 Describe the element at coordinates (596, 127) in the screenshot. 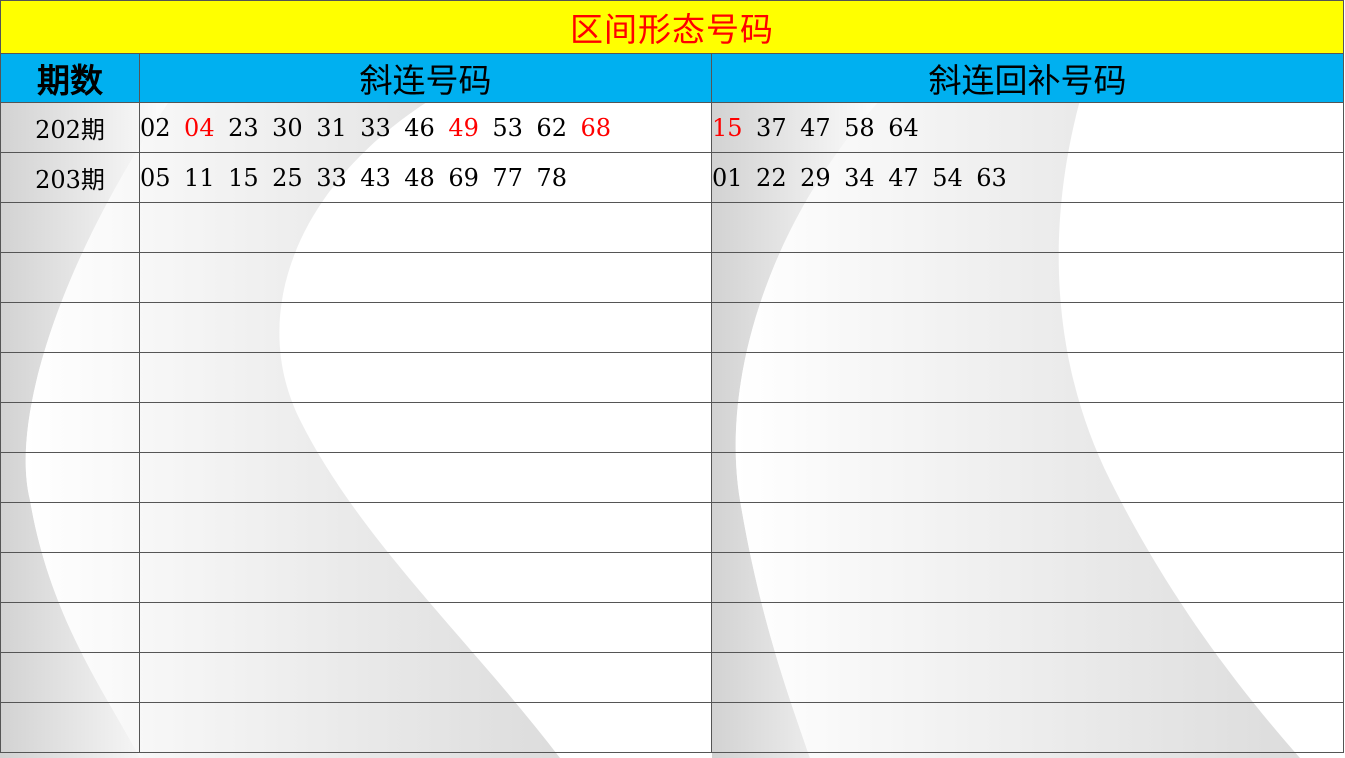

I see `lottery-number: 68` at that location.